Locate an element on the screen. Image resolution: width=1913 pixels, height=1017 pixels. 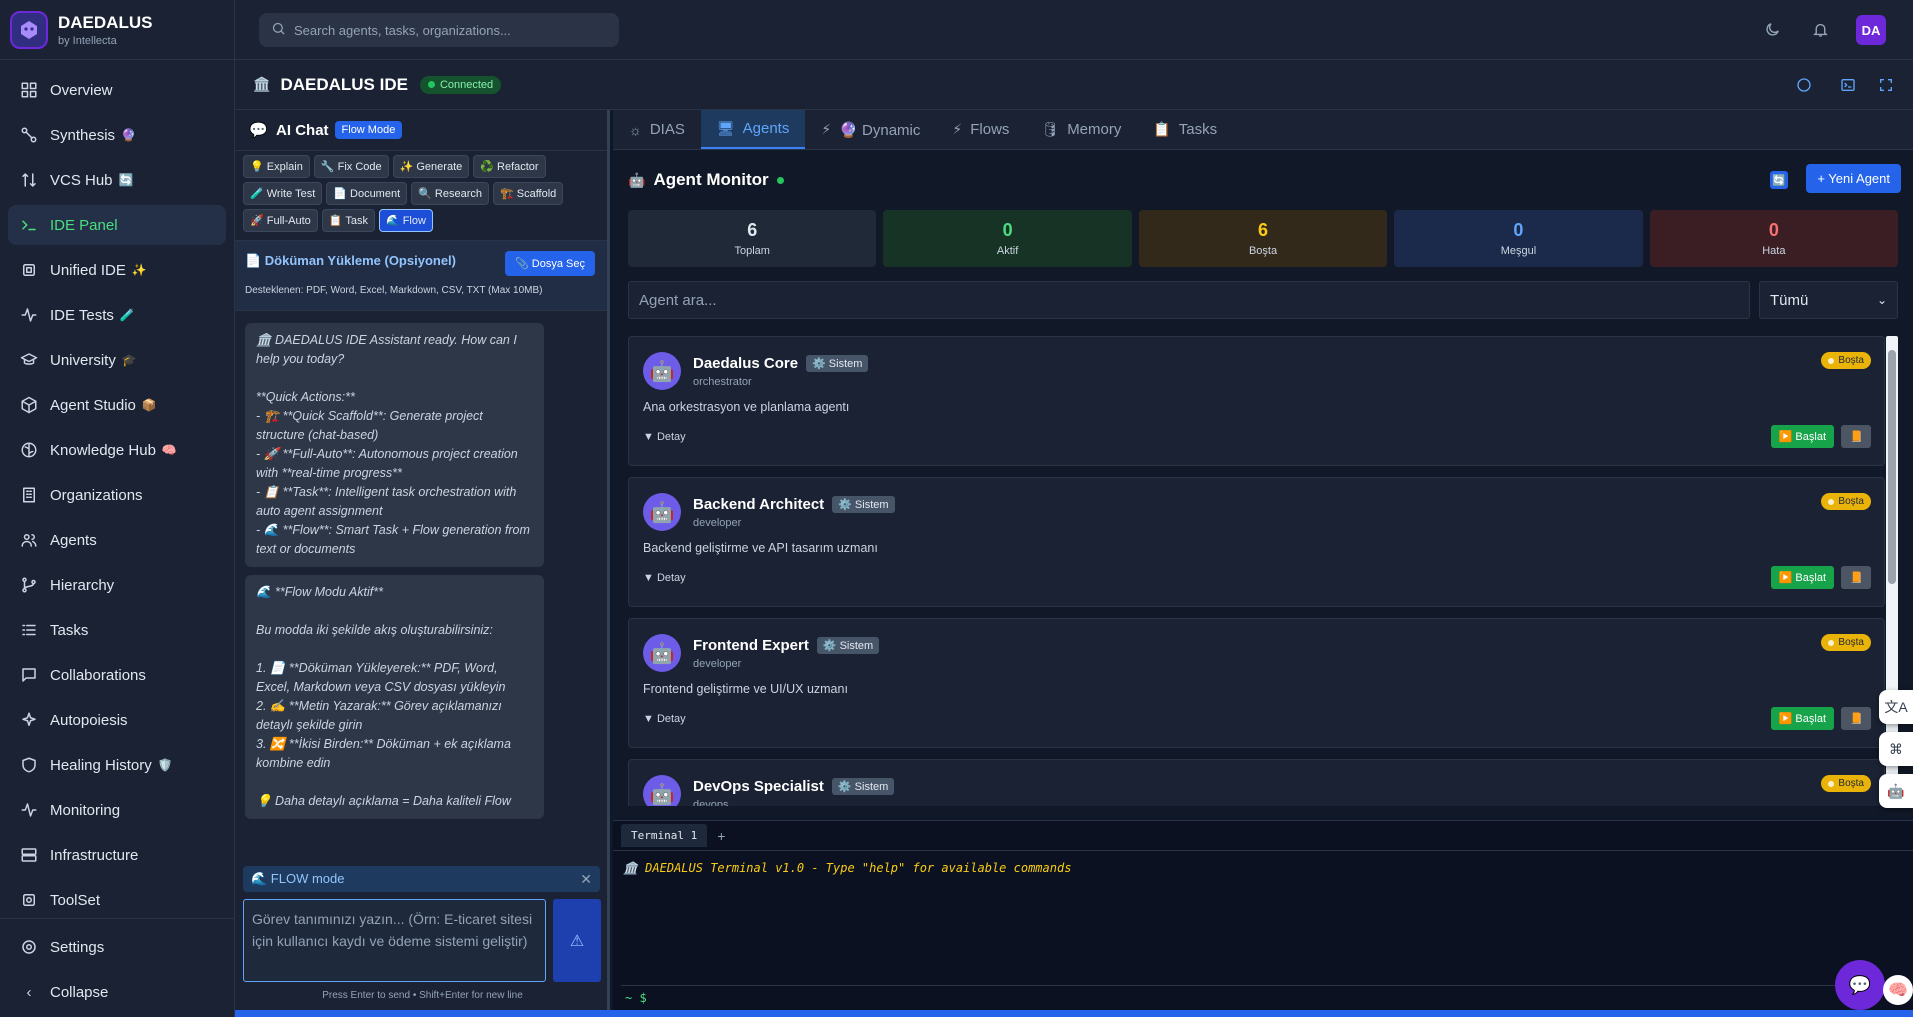
select-file-button: 📎 Dosya Seç is located at coordinates (550, 263).